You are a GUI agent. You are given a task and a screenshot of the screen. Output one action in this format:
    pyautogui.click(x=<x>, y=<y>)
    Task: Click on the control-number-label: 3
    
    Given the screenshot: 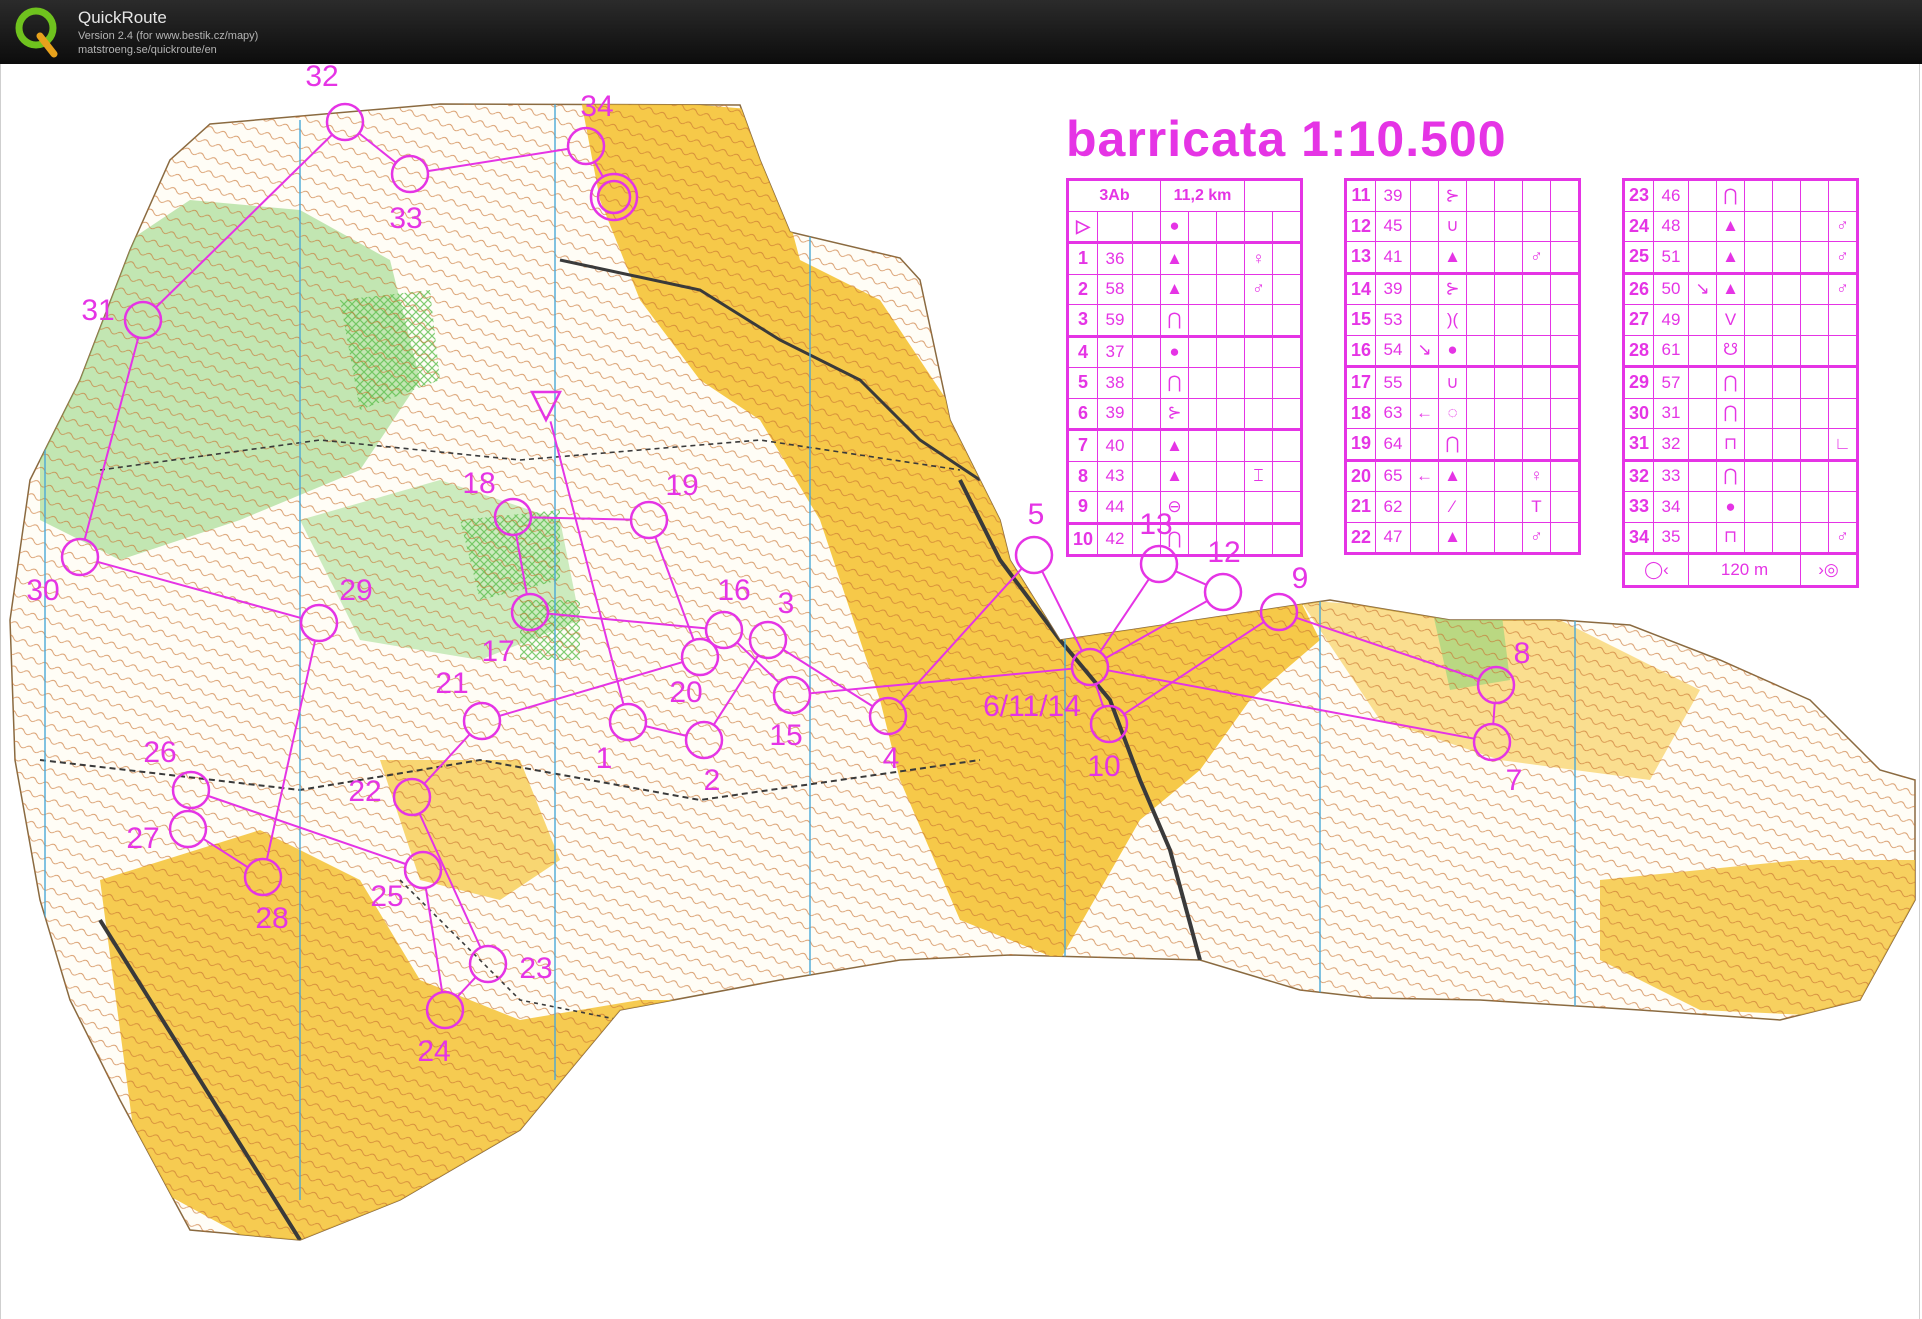 What is the action you would take?
    pyautogui.click(x=786, y=603)
    